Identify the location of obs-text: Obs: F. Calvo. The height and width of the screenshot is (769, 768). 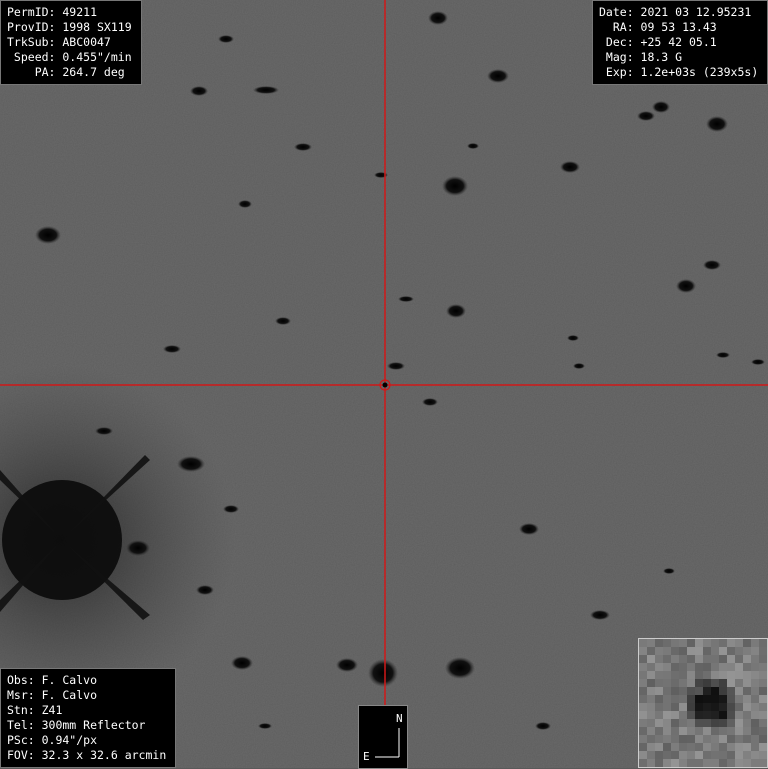
(52, 680).